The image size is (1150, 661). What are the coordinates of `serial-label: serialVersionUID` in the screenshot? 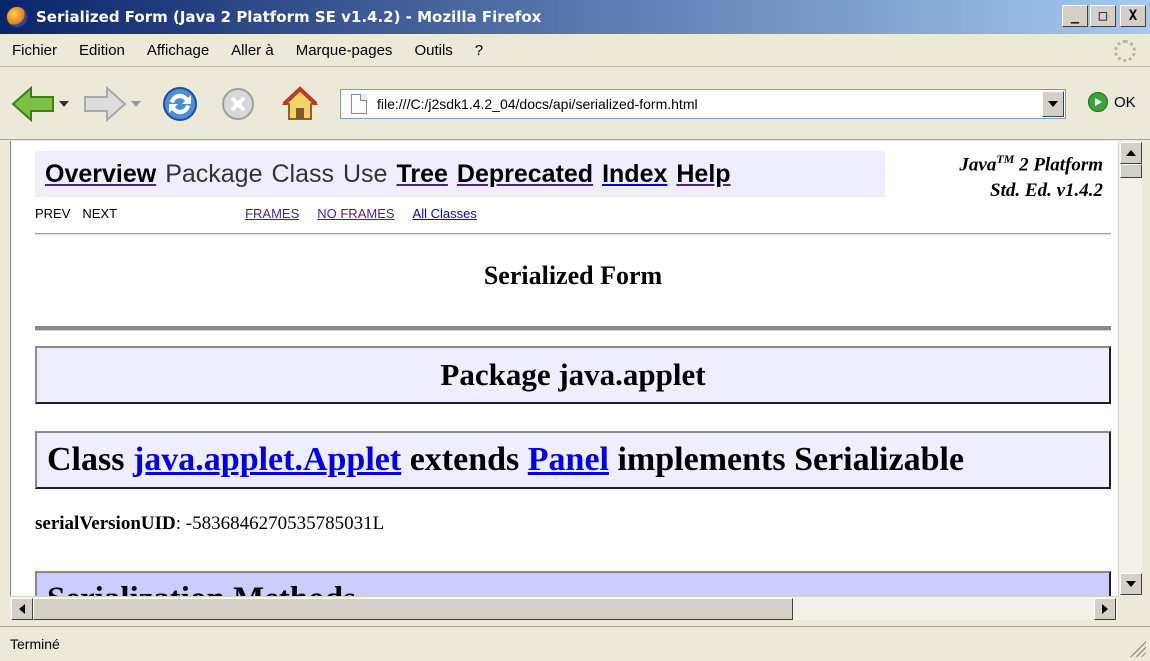 It's located at (105, 523).